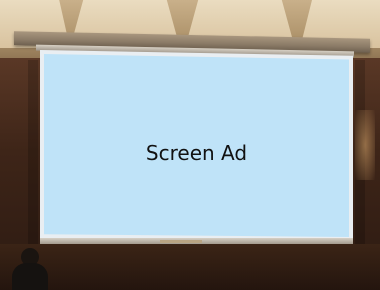  I want to click on screen-pull-handle, so click(181, 241).